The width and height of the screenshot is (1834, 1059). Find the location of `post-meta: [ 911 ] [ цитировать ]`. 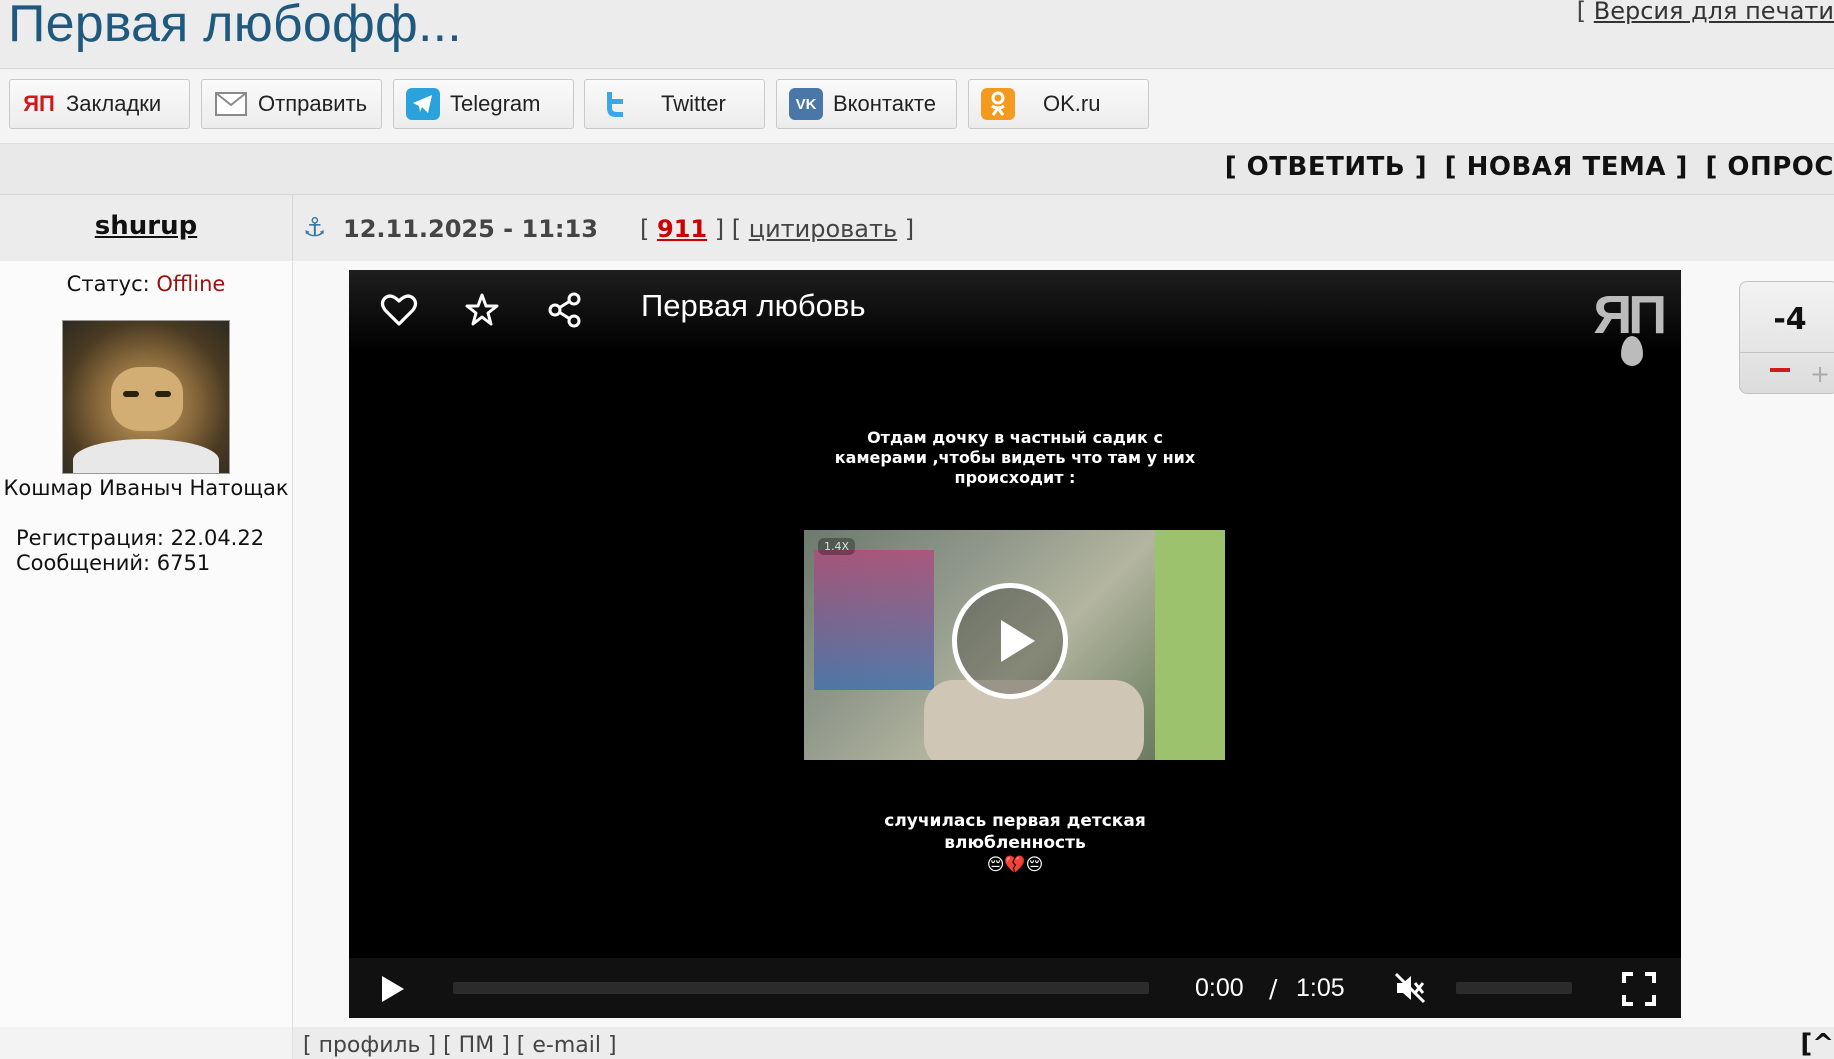

post-meta: [ 911 ] [ цитировать ] is located at coordinates (777, 229).